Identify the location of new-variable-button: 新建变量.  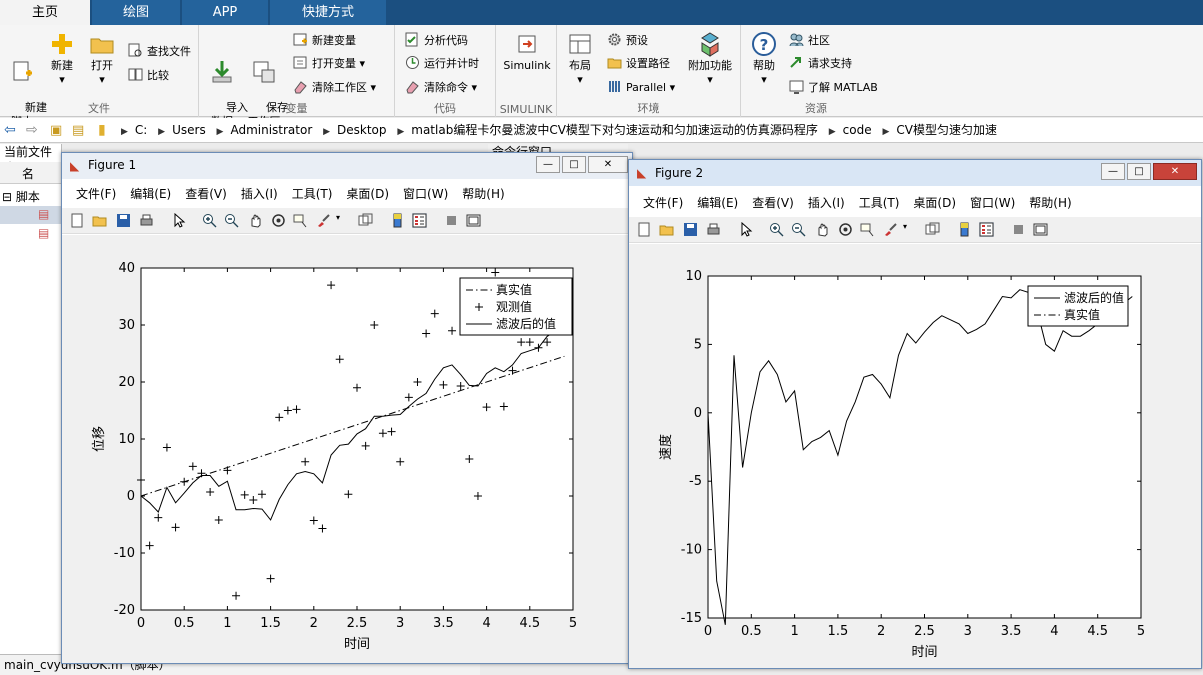
(324, 40).